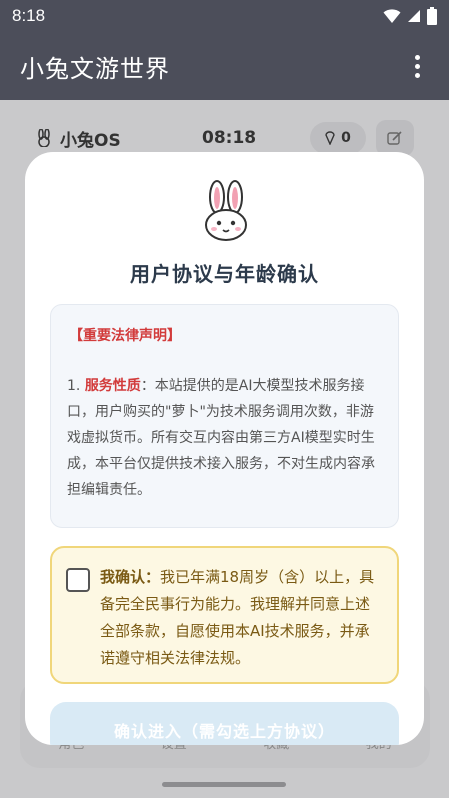 The height and width of the screenshot is (798, 449). Describe the element at coordinates (338, 138) in the screenshot. I see `carrot-counter: 0` at that location.